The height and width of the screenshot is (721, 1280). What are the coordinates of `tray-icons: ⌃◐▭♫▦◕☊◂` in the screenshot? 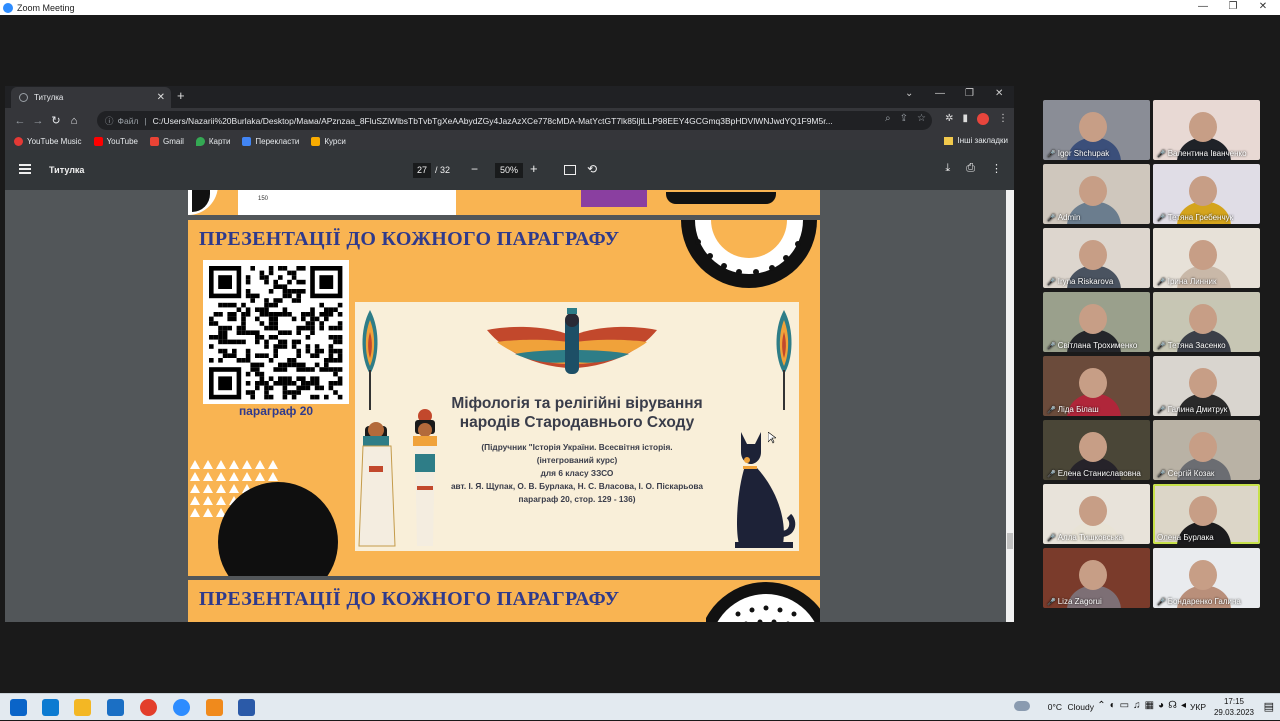 It's located at (1143, 705).